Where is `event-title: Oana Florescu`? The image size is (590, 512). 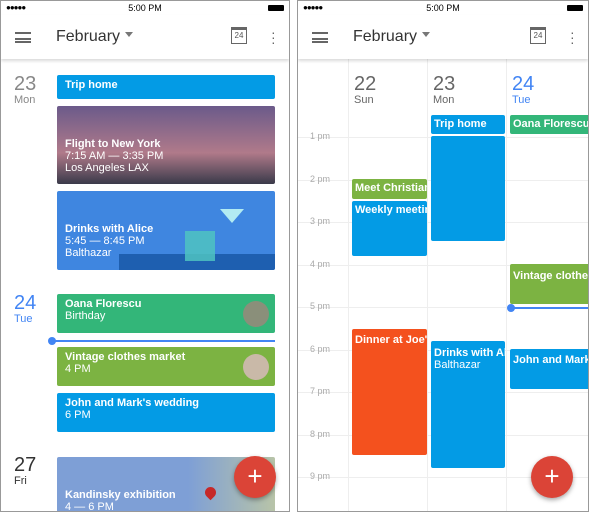
event-title: Oana Florescu is located at coordinates (103, 304).